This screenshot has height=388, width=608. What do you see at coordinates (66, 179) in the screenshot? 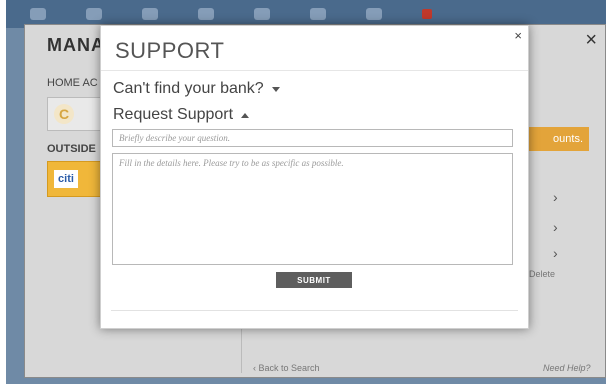
I see `citi-logo-icon: citi` at bounding box center [66, 179].